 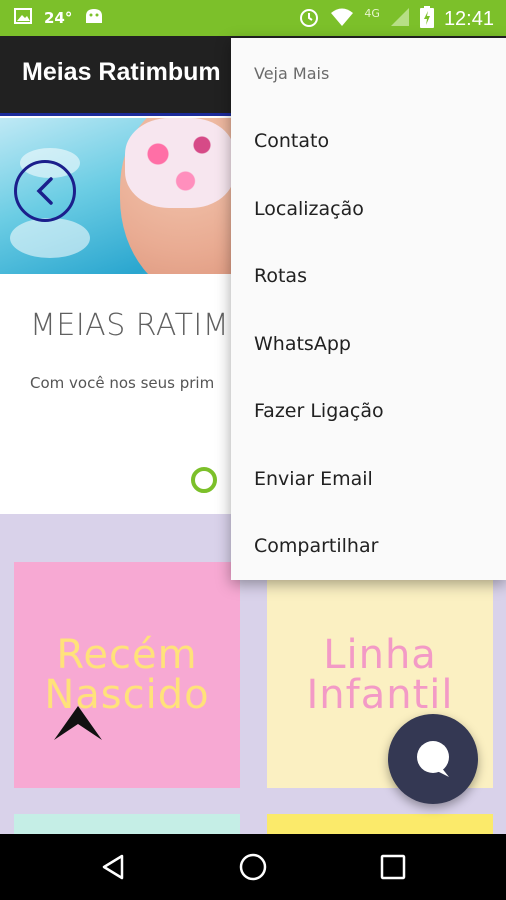 I want to click on navigation-bar, so click(x=253, y=867).